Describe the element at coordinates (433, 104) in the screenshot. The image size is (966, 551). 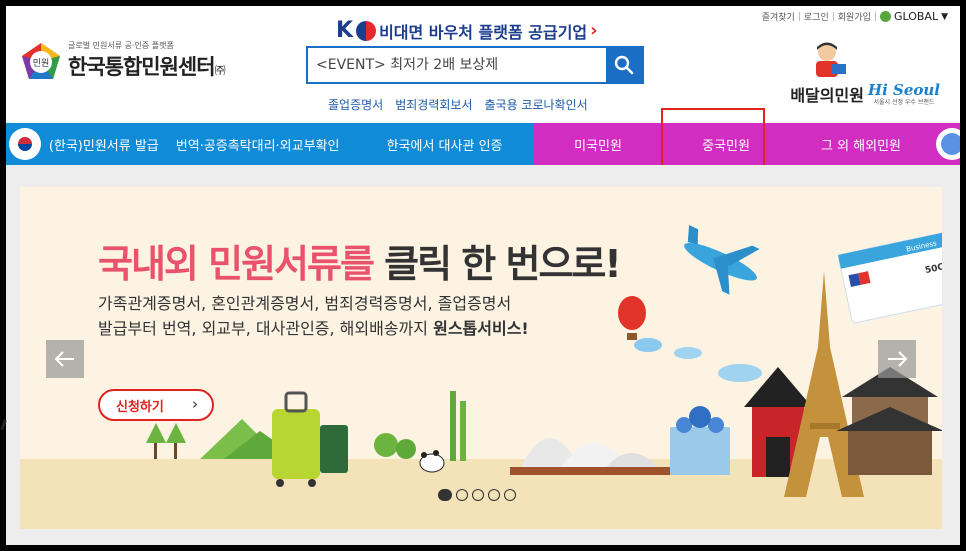
I see `quick-link-criminal-record: 범죄경력회보서` at that location.